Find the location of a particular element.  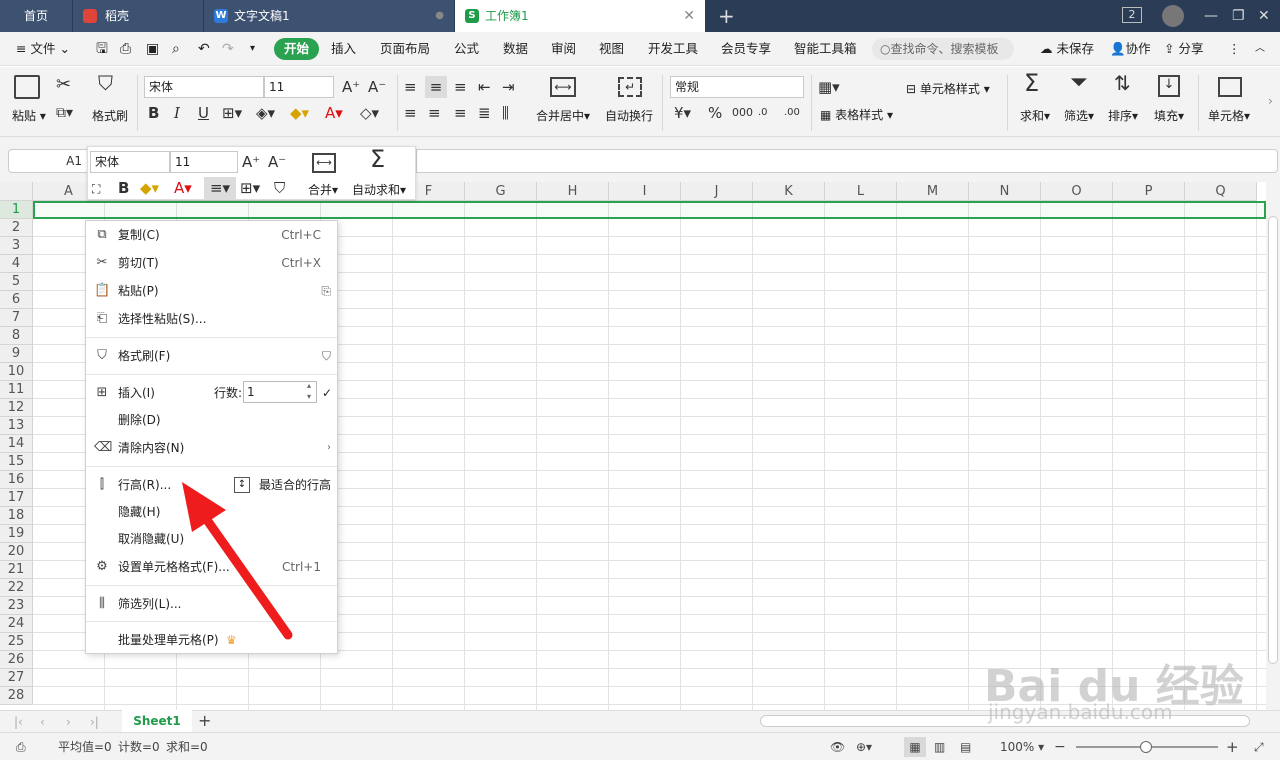

quick-access-dropdown-icon: ▾ is located at coordinates (252, 49).